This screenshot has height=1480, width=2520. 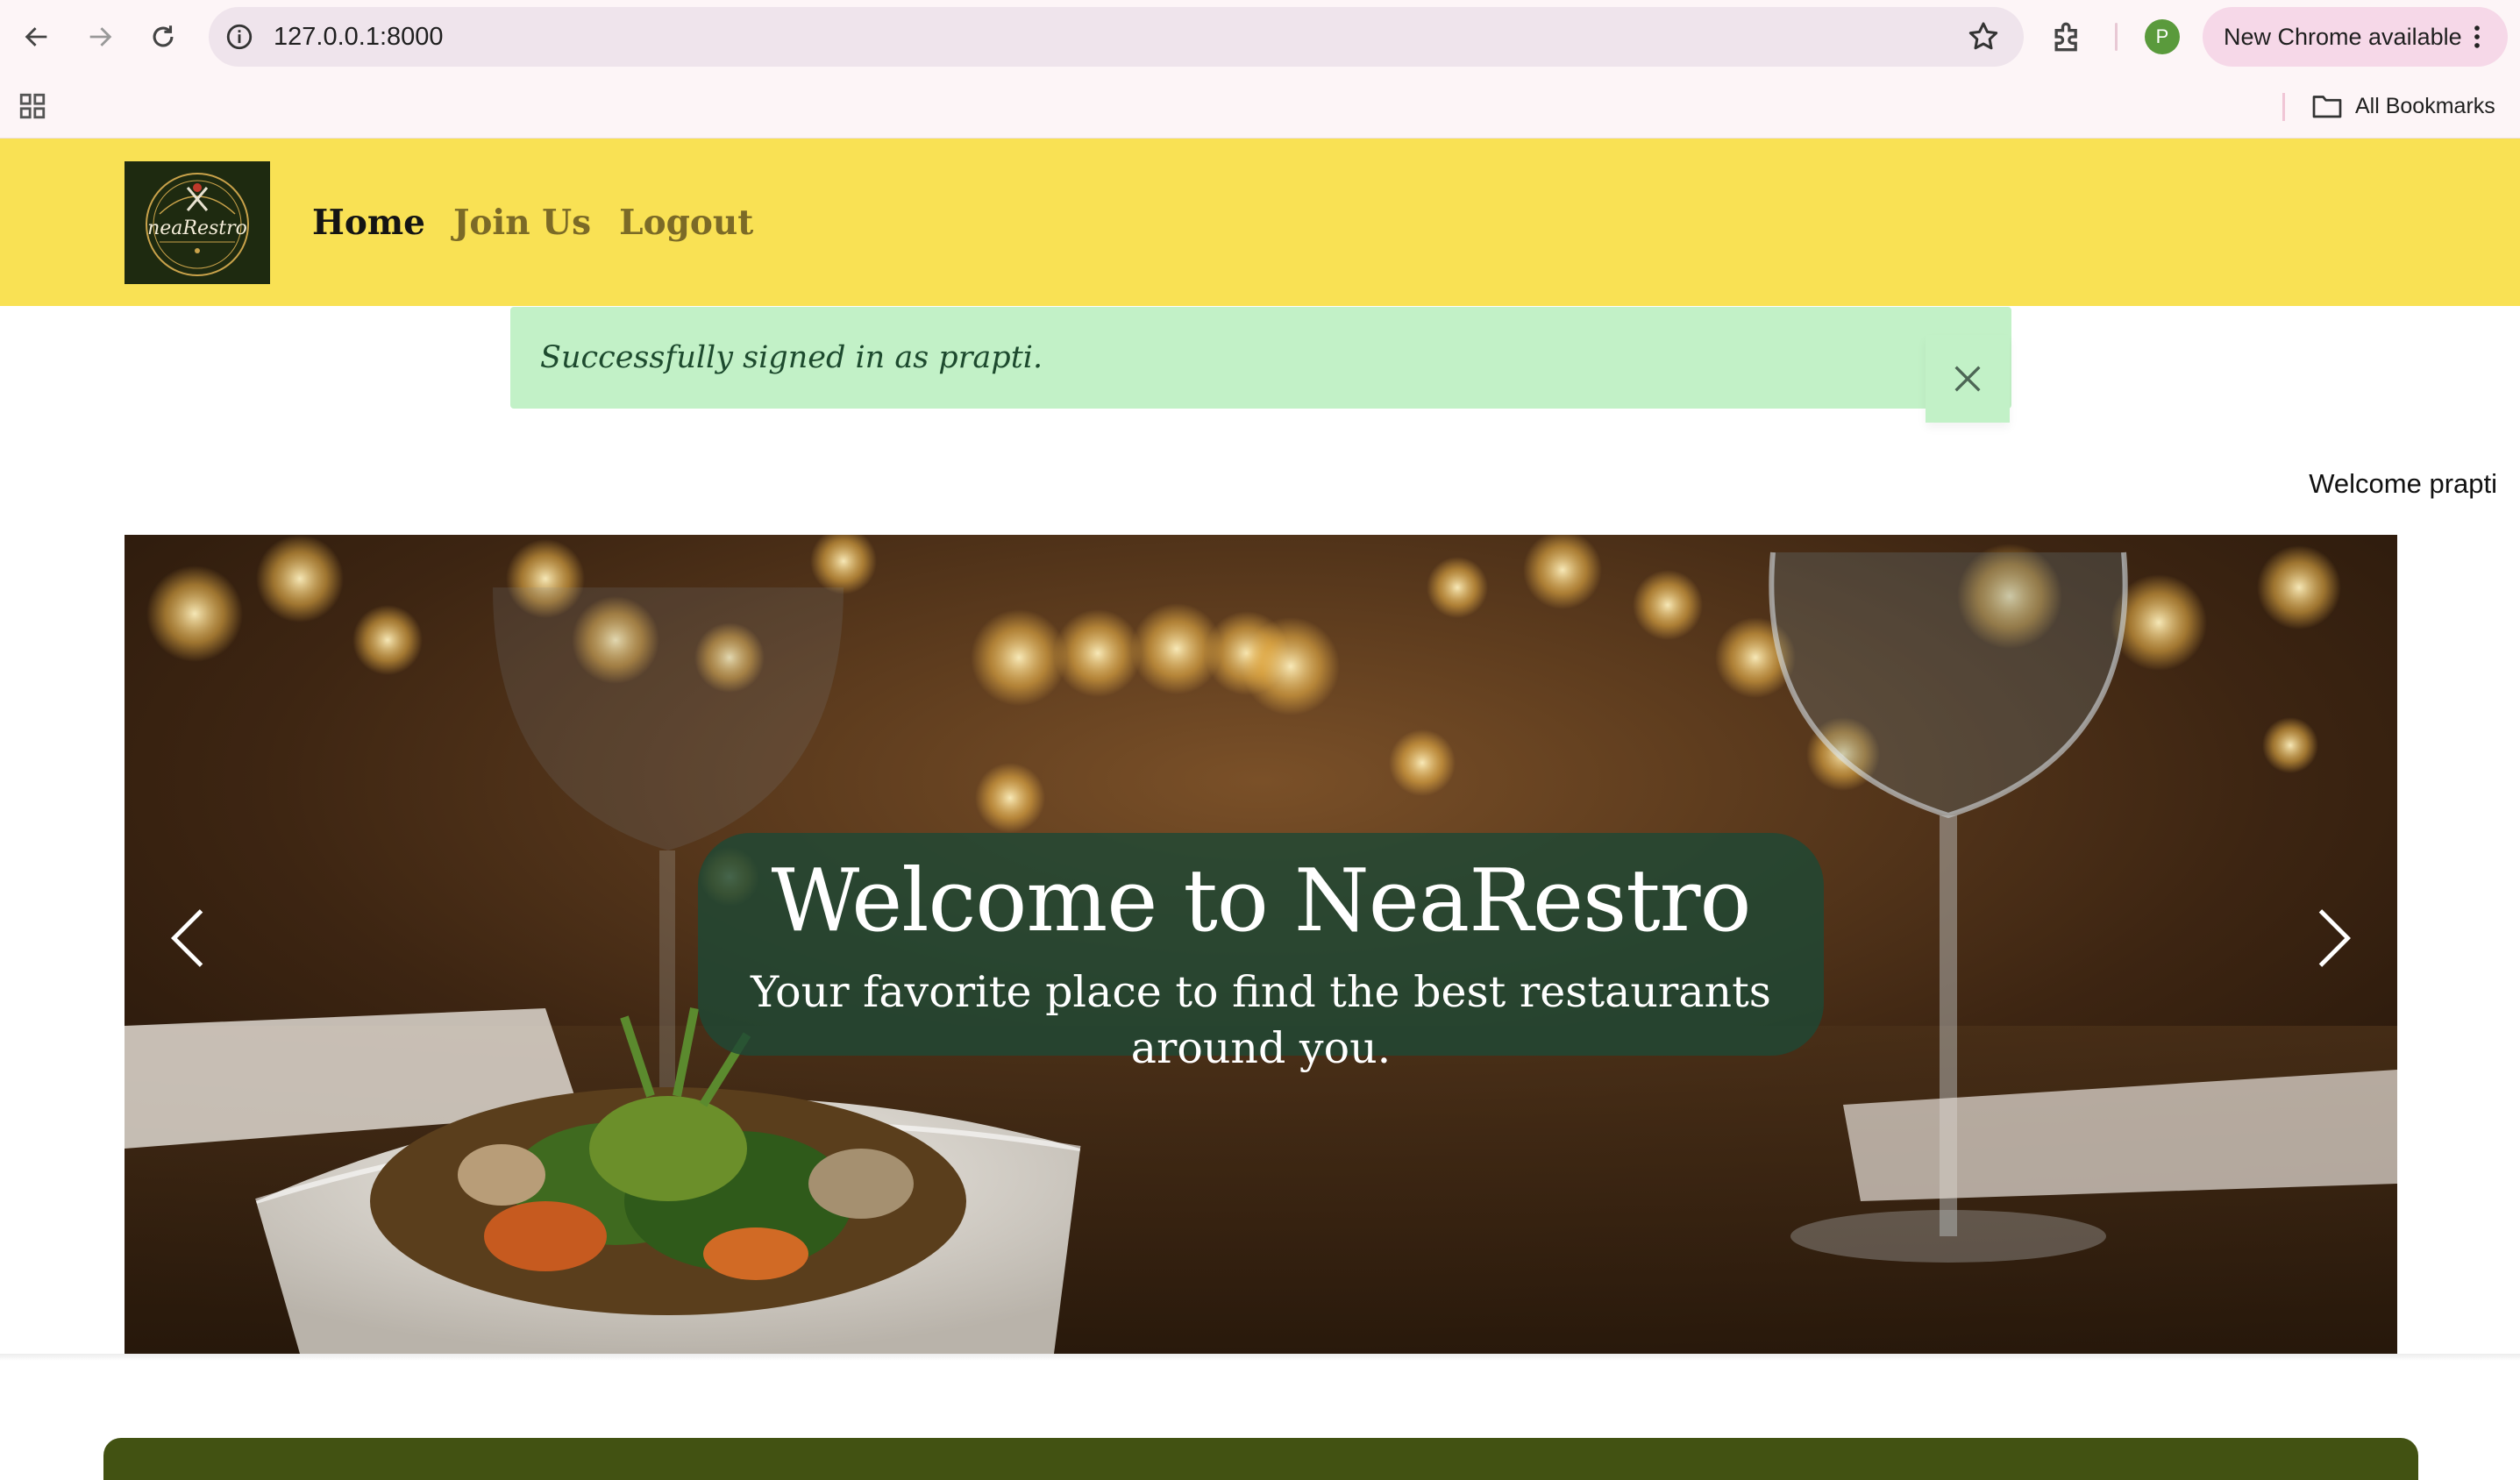 I want to click on reload-icon, so click(x=163, y=36).